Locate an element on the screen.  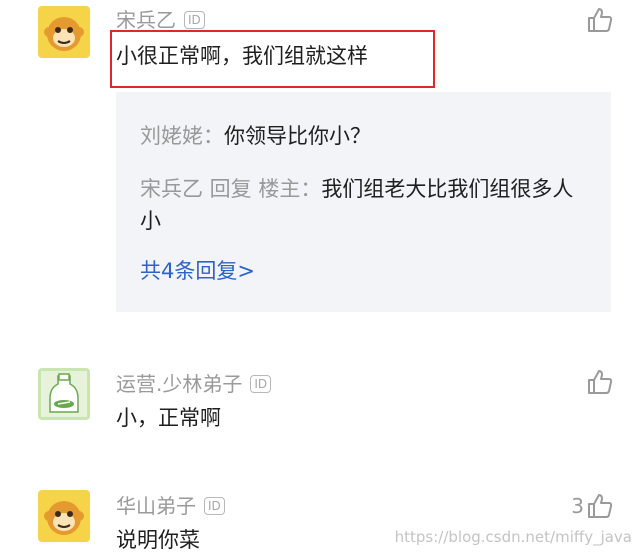
comment-username: 运营.少林弟子 ID is located at coordinates (194, 384).